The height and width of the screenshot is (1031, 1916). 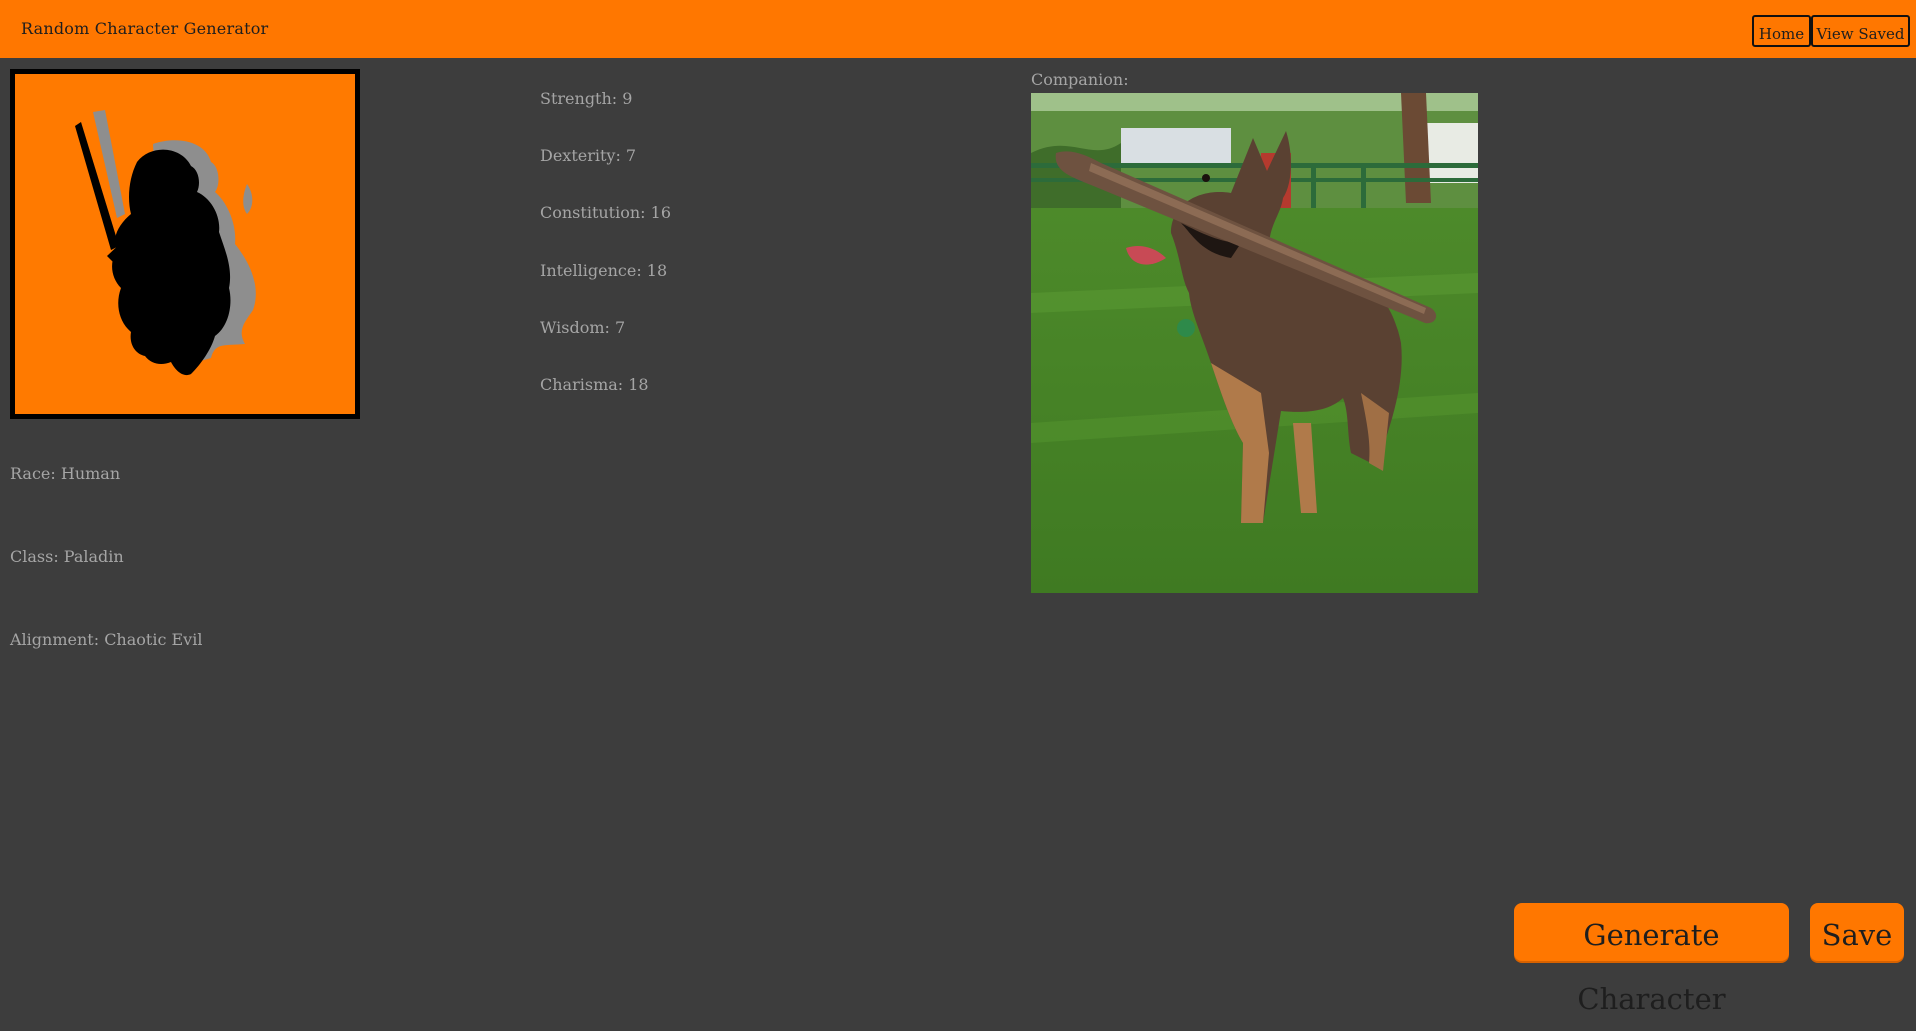 What do you see at coordinates (594, 384) in the screenshot?
I see `stat-charisma: Charisma: 18` at bounding box center [594, 384].